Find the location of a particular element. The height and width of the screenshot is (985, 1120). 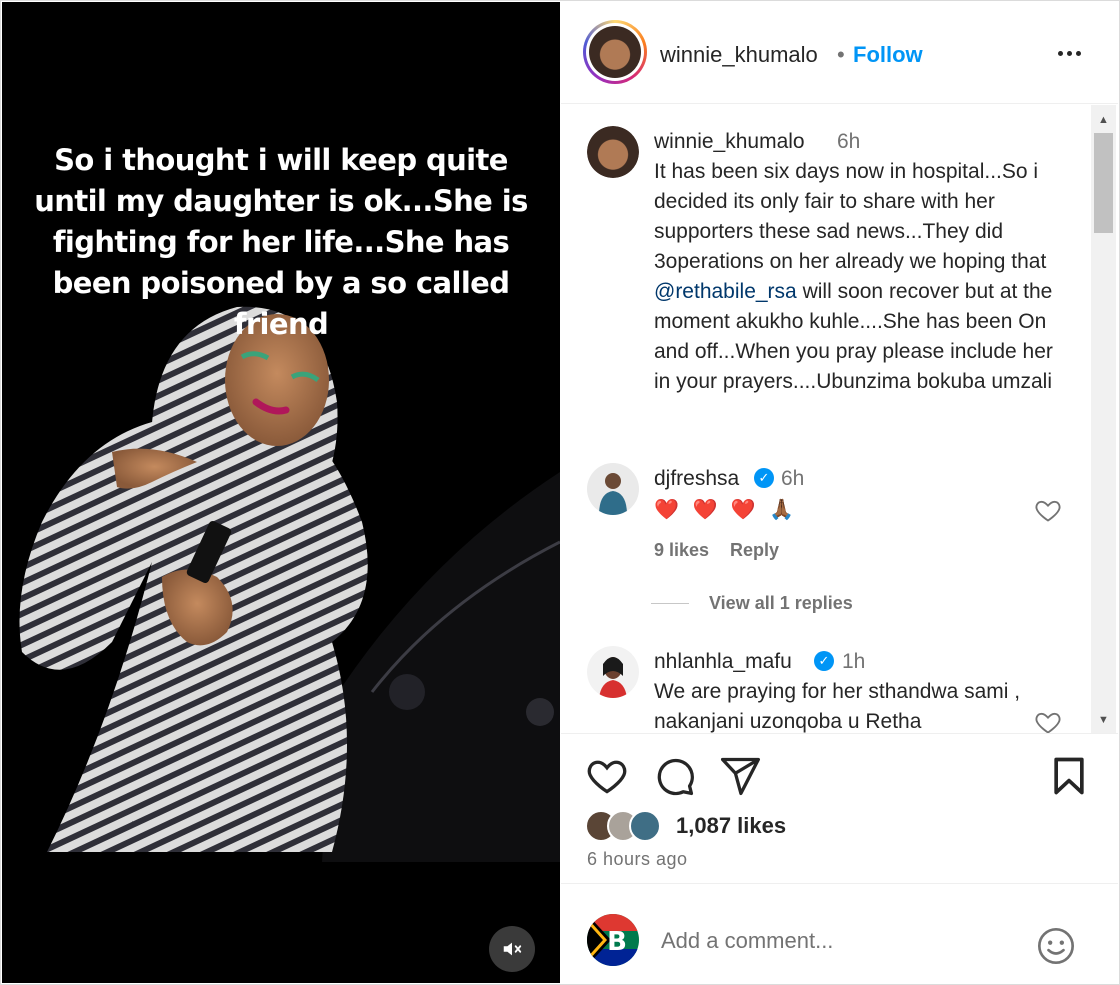

liker-avatar is located at coordinates (645, 826).